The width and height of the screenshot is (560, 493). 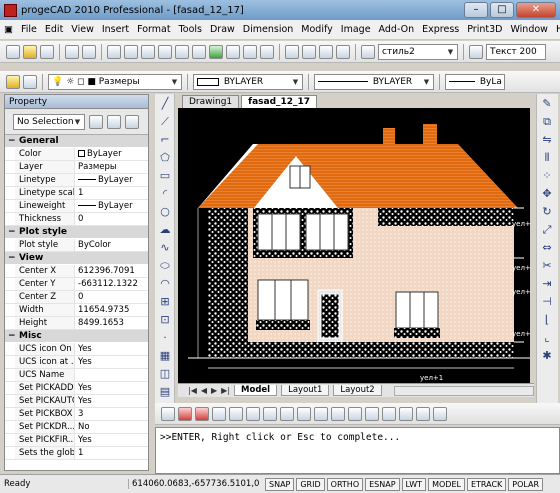 I want to click on lineweight-combo: ByLa, so click(x=475, y=81).